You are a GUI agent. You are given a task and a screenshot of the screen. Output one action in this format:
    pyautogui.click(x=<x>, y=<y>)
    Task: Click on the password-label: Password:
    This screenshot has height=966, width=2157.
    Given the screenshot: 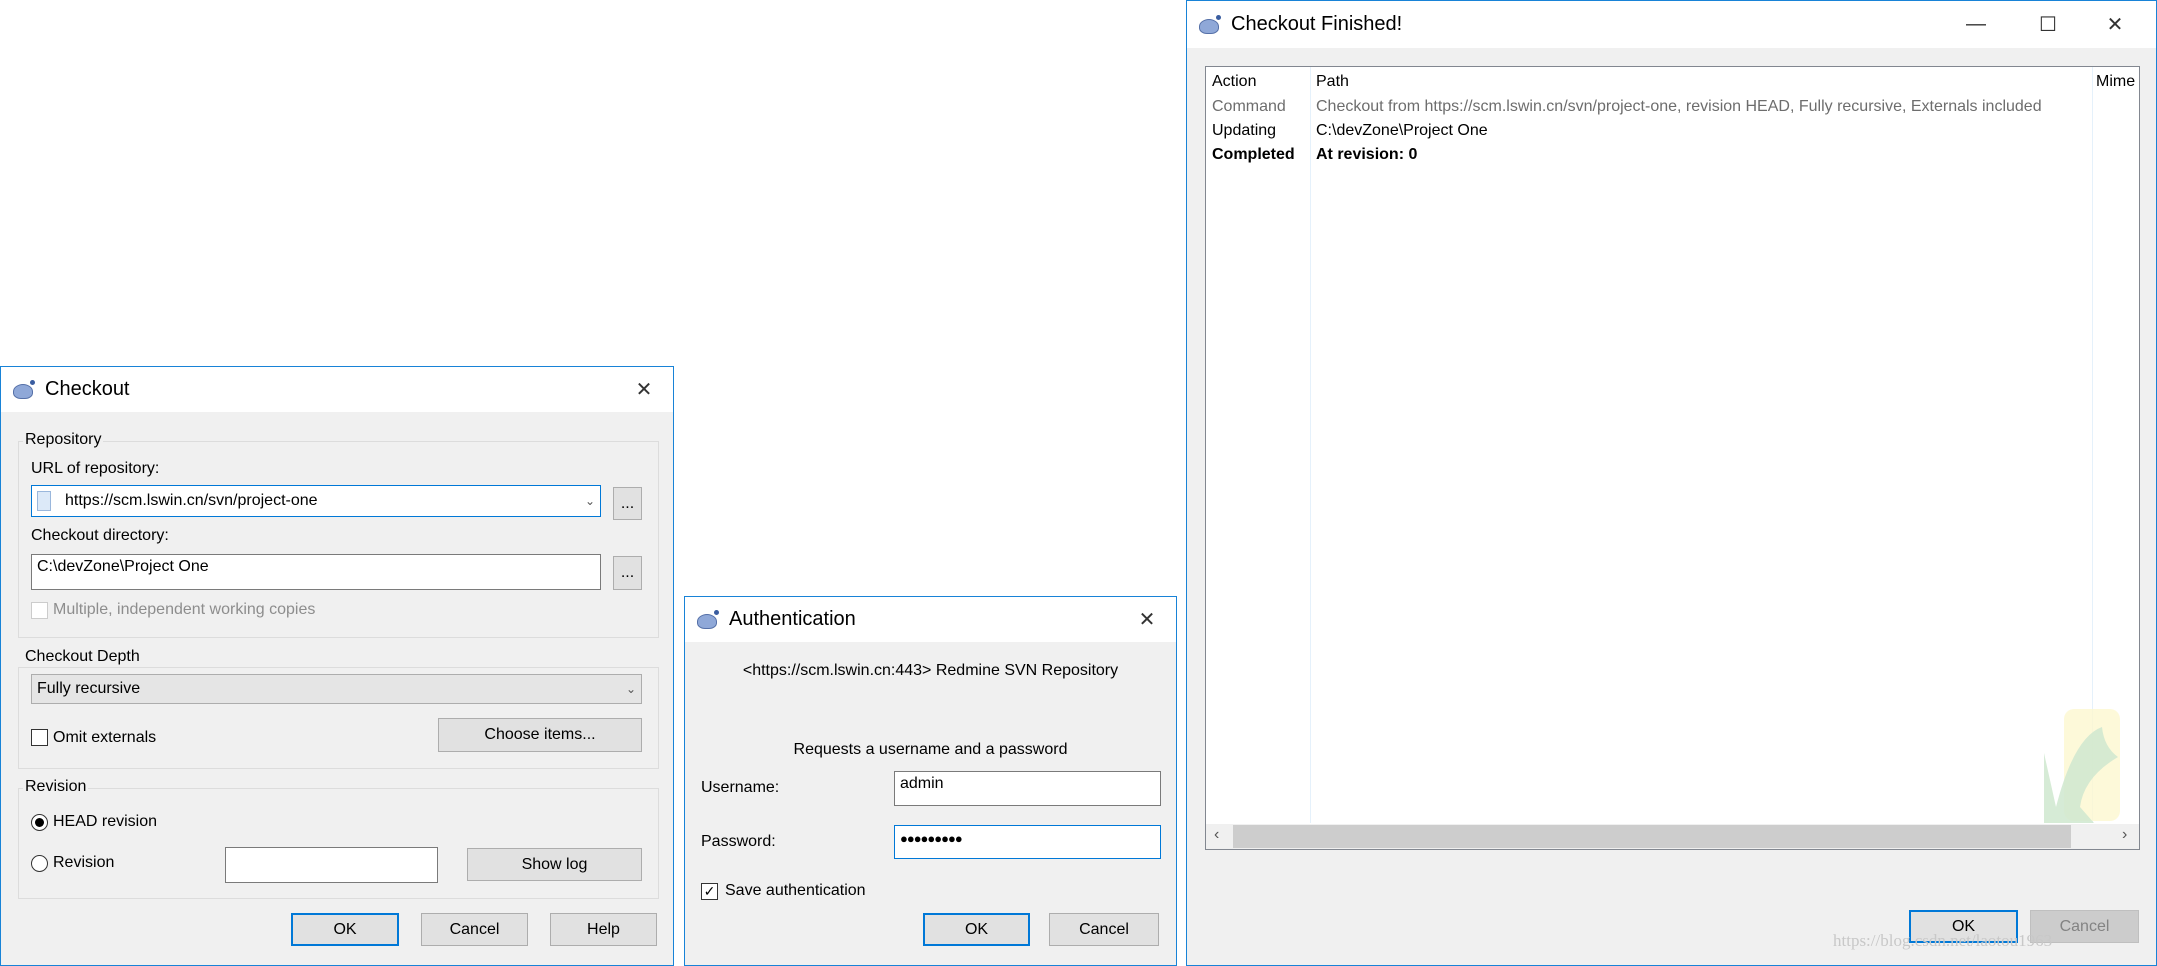 What is the action you would take?
    pyautogui.click(x=738, y=841)
    